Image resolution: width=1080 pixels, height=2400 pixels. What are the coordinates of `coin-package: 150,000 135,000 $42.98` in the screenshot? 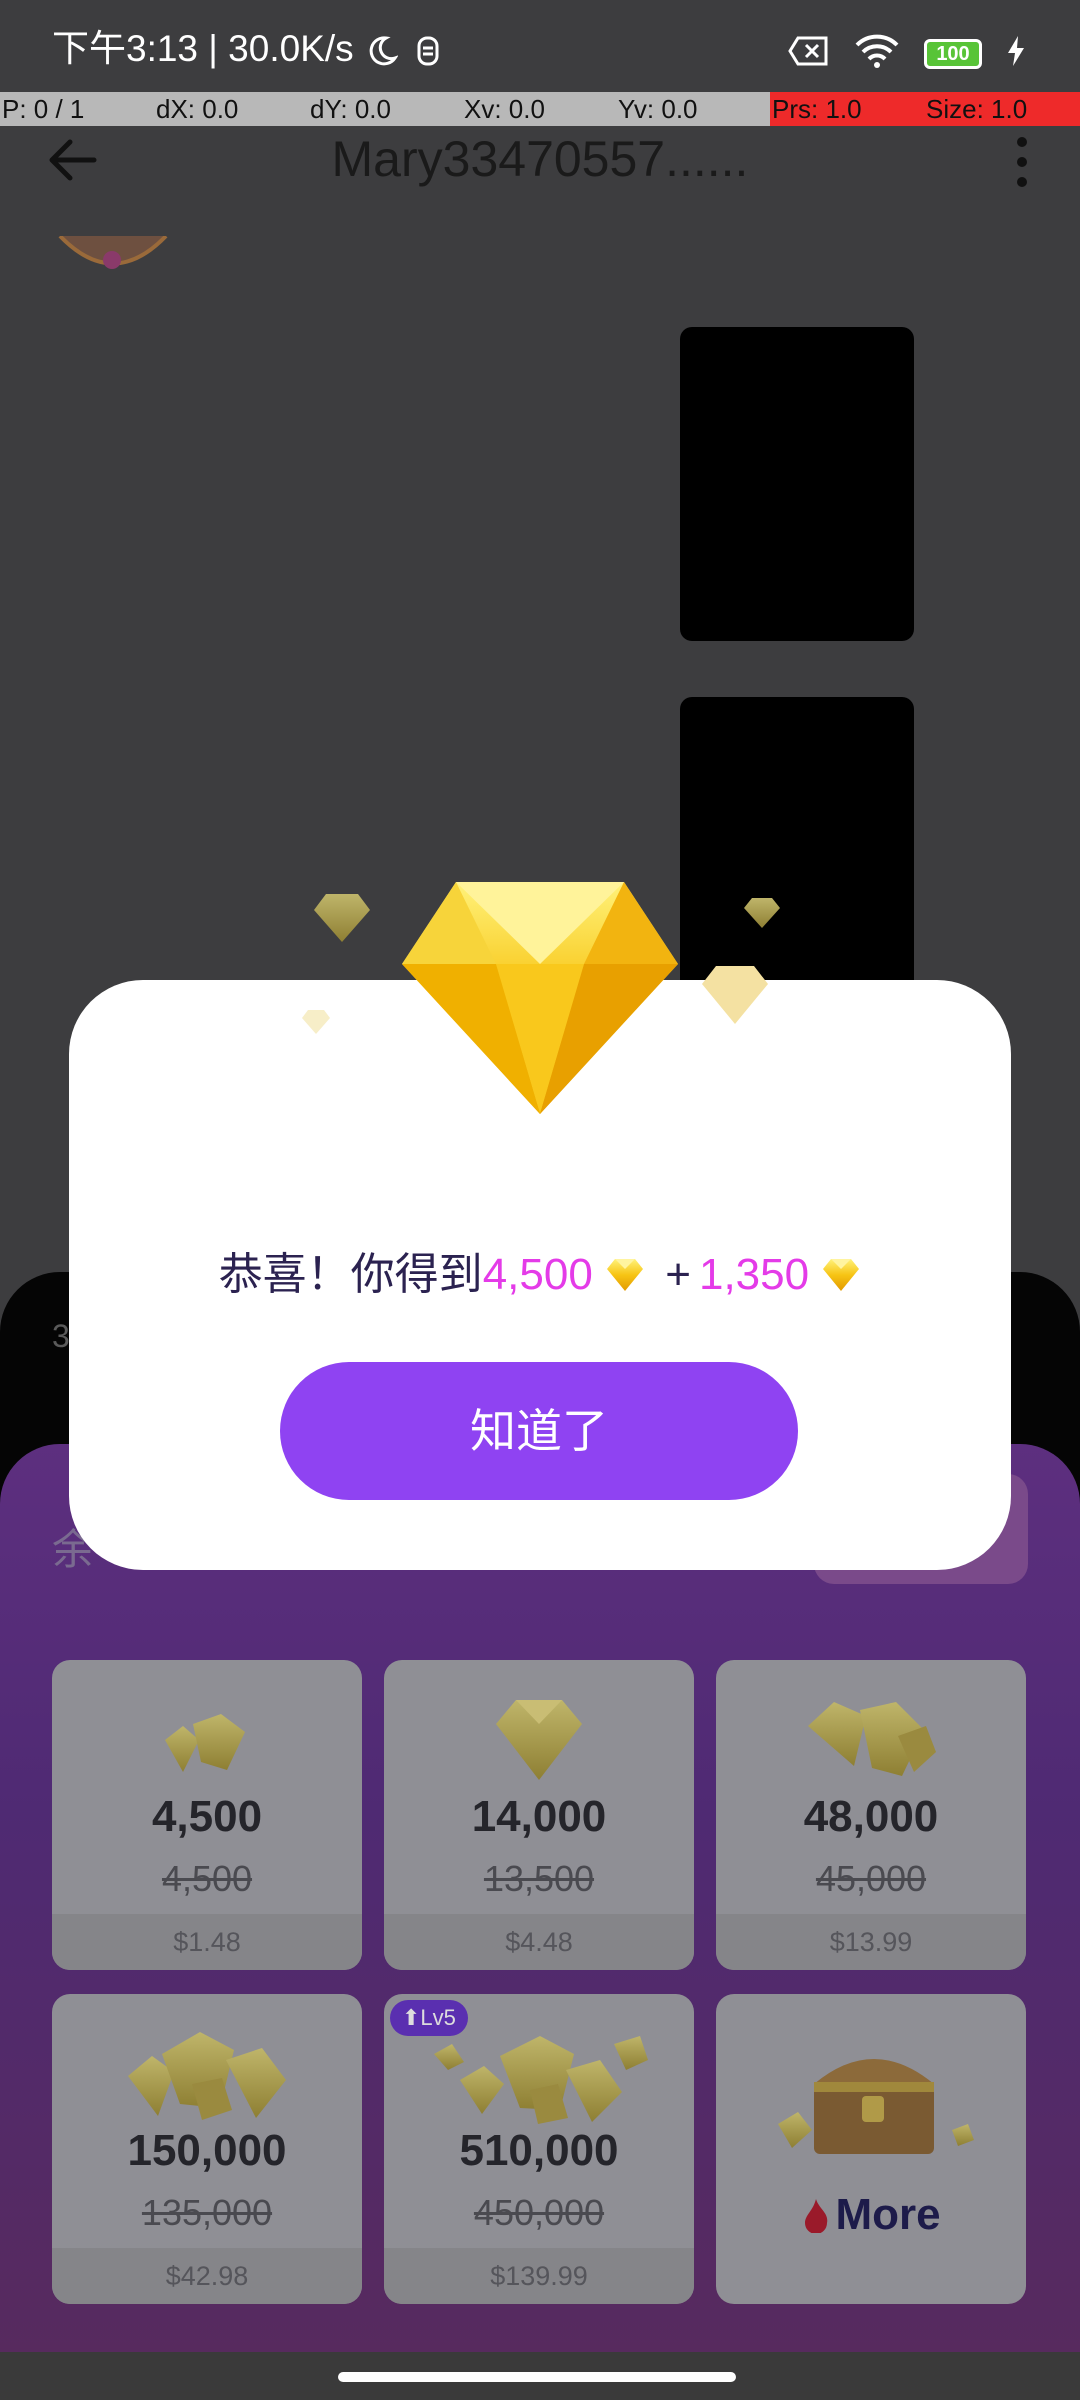 It's located at (207, 2149).